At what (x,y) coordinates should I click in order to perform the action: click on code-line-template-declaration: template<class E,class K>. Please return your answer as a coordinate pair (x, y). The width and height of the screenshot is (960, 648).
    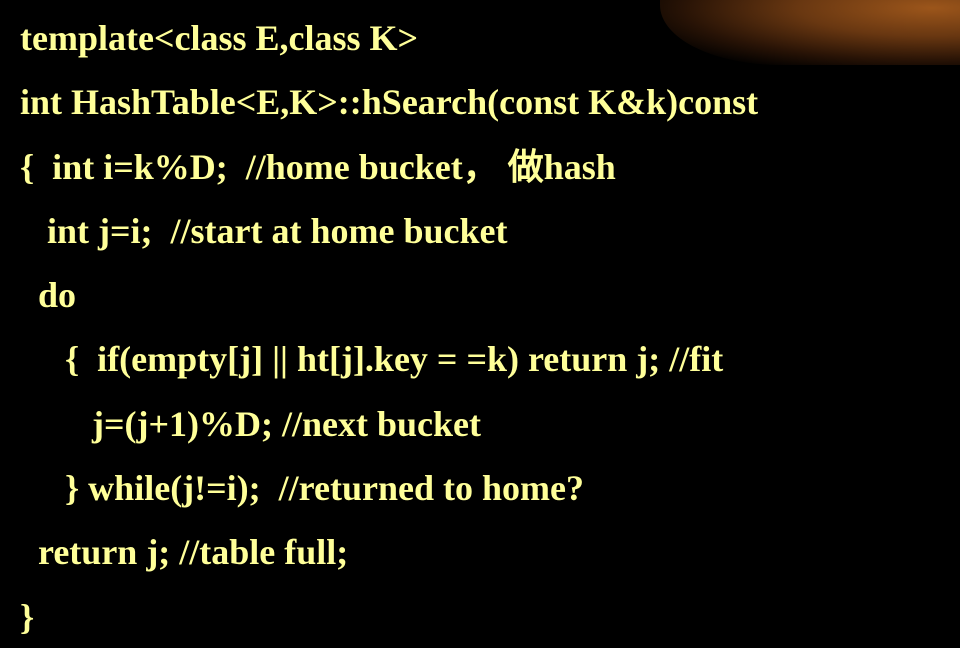
    Looking at the image, I should click on (219, 38).